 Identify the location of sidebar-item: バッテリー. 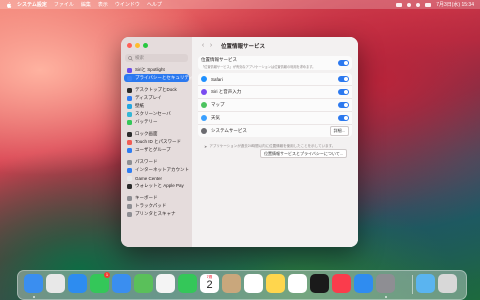
(156, 122).